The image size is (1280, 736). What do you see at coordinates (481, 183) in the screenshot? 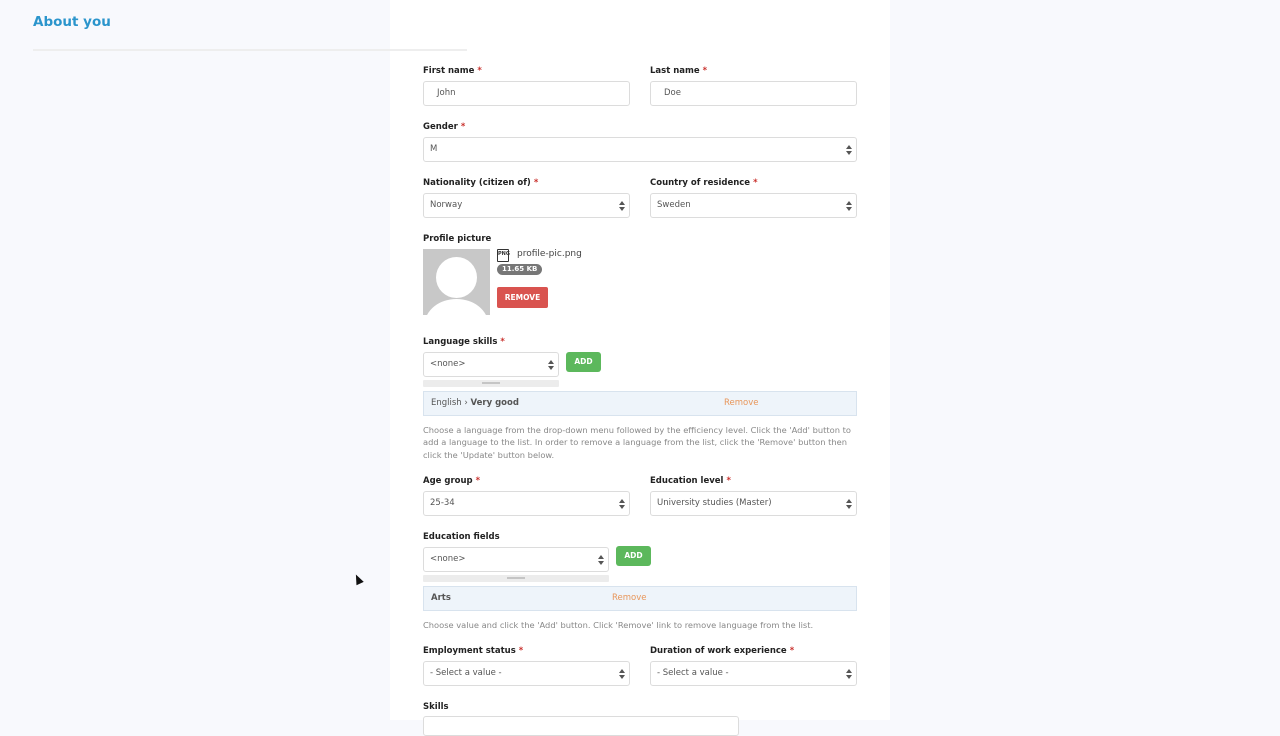
I see `nationality-label: Nationality (citizen of) *` at bounding box center [481, 183].